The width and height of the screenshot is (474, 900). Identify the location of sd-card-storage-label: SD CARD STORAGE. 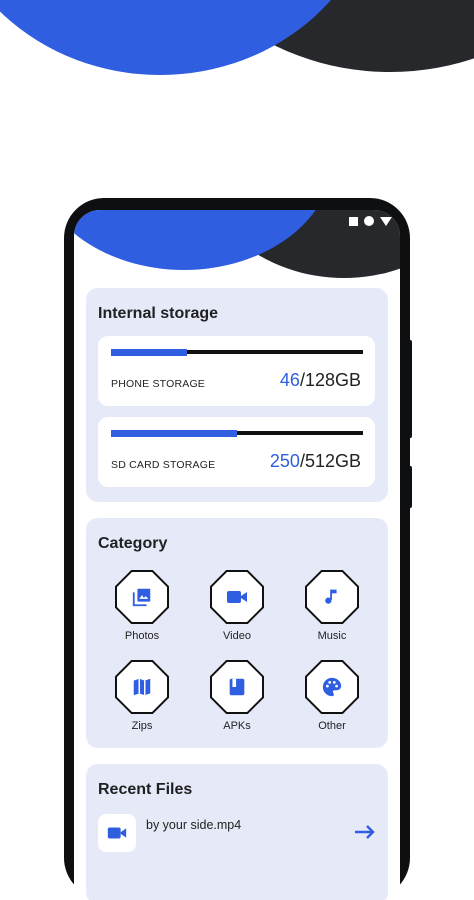
(163, 465).